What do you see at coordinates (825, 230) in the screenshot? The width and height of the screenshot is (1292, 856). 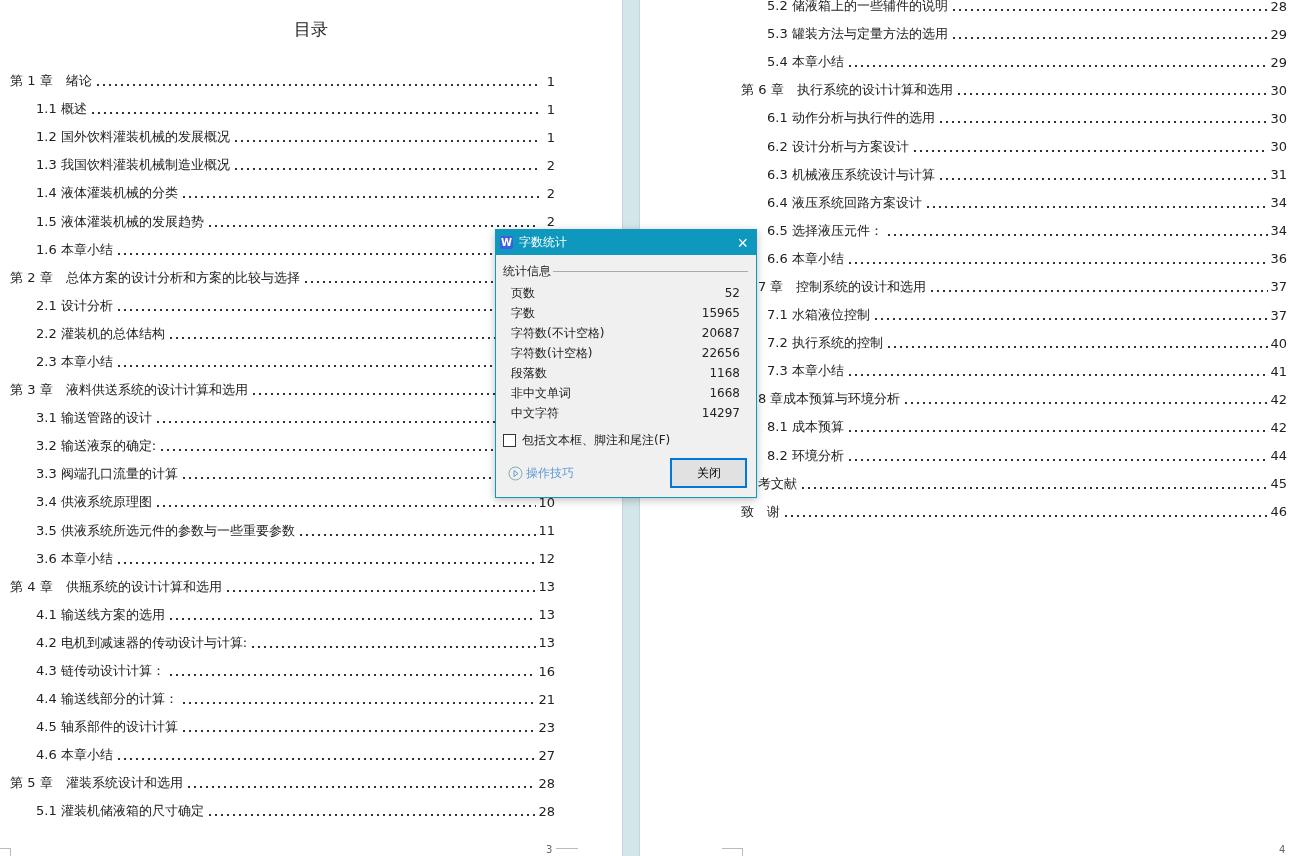 I see `toc-entry: 6.5 选择液压元件：` at bounding box center [825, 230].